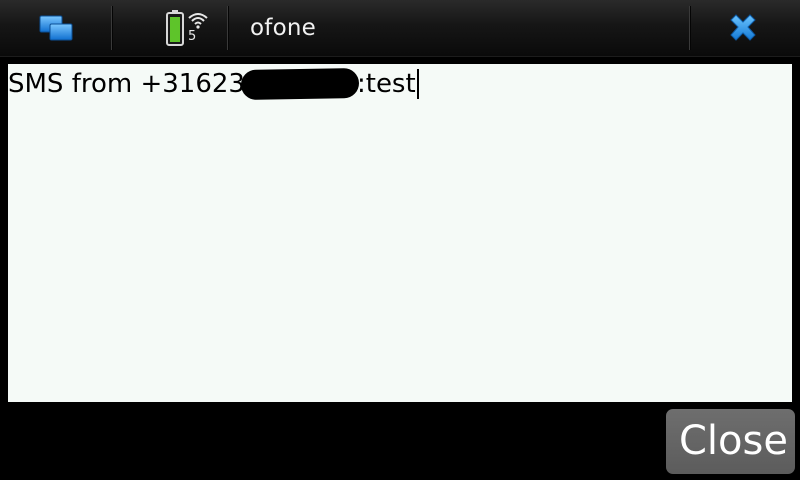 The height and width of the screenshot is (480, 800). Describe the element at coordinates (386, 84) in the screenshot. I see `message-suffix: :test` at that location.